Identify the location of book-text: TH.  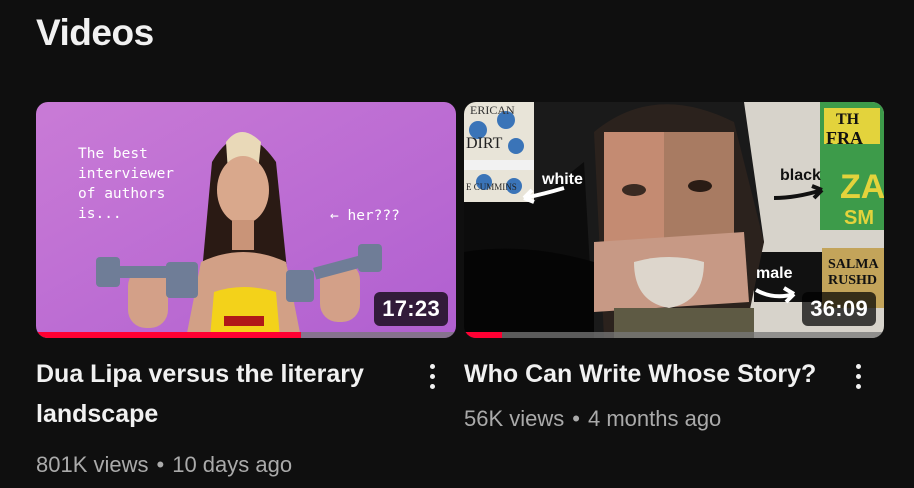
(848, 119).